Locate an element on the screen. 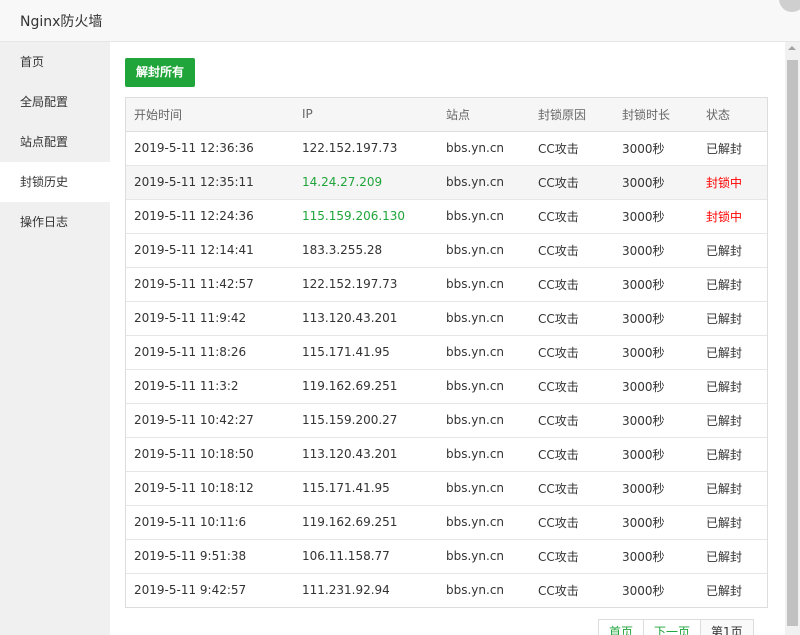 The height and width of the screenshot is (635, 800). cell-start-time: 2019-5-11 12:36:36 is located at coordinates (194, 148).